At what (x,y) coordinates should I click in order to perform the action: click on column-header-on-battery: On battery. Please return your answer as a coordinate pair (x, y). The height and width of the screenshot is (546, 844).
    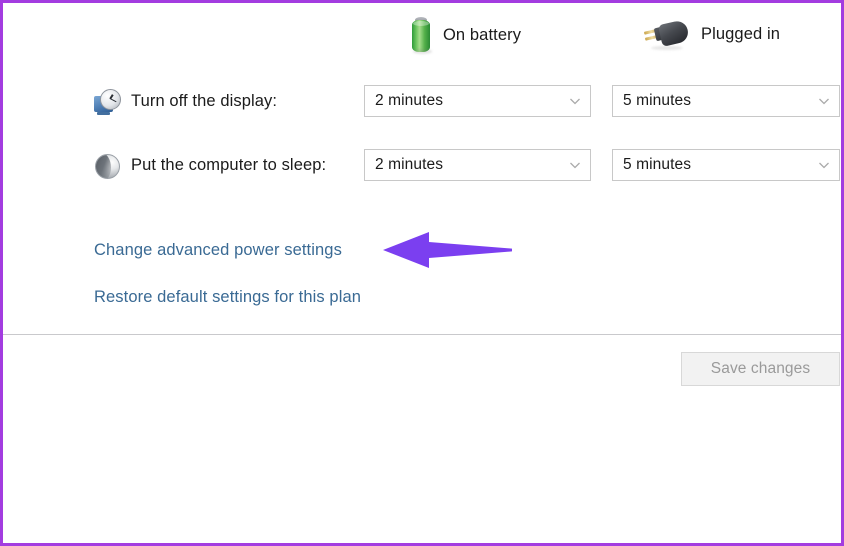
    Looking at the image, I should click on (466, 35).